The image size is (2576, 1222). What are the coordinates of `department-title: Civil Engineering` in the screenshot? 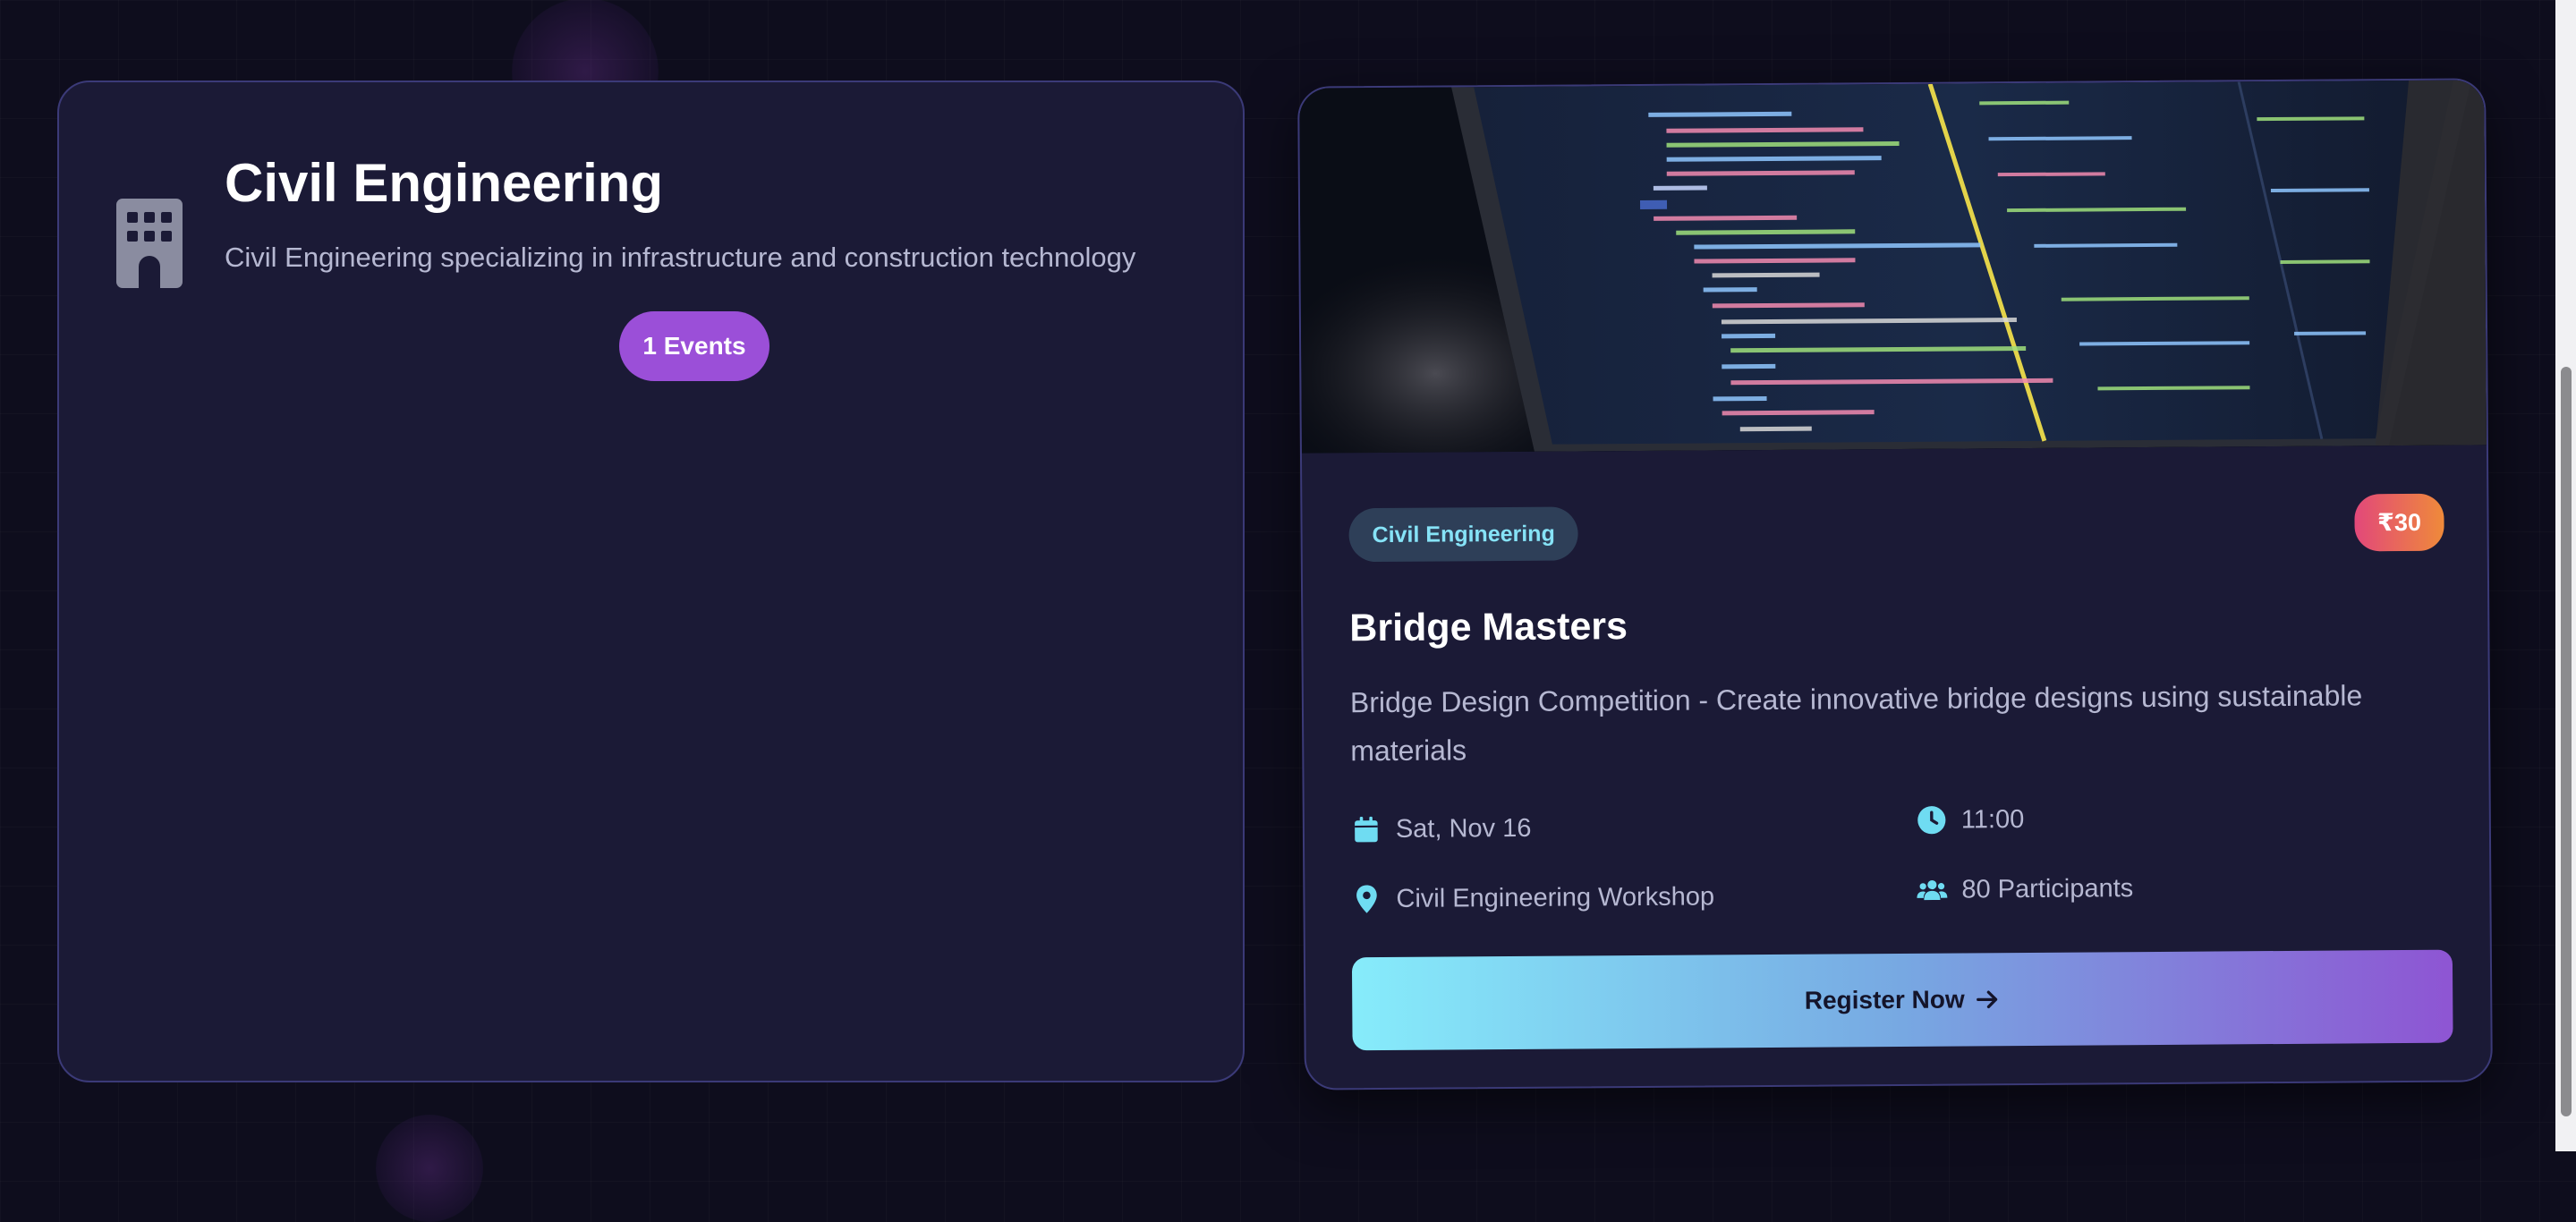 It's located at (444, 183).